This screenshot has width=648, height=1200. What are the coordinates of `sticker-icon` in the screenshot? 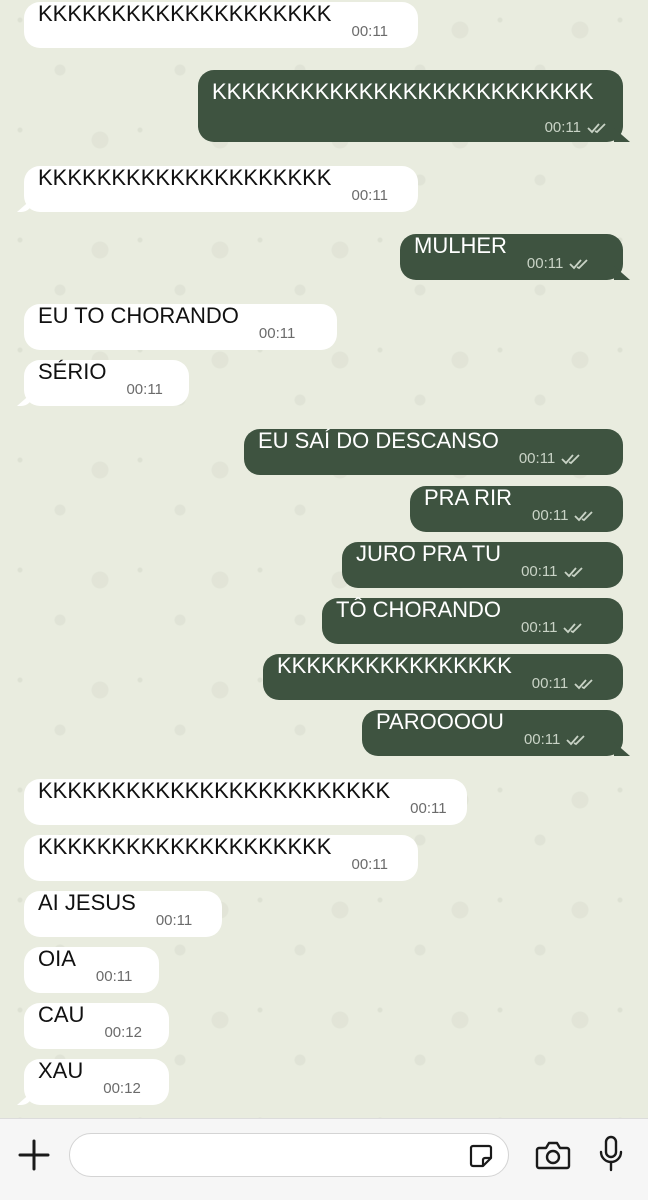 It's located at (481, 1156).